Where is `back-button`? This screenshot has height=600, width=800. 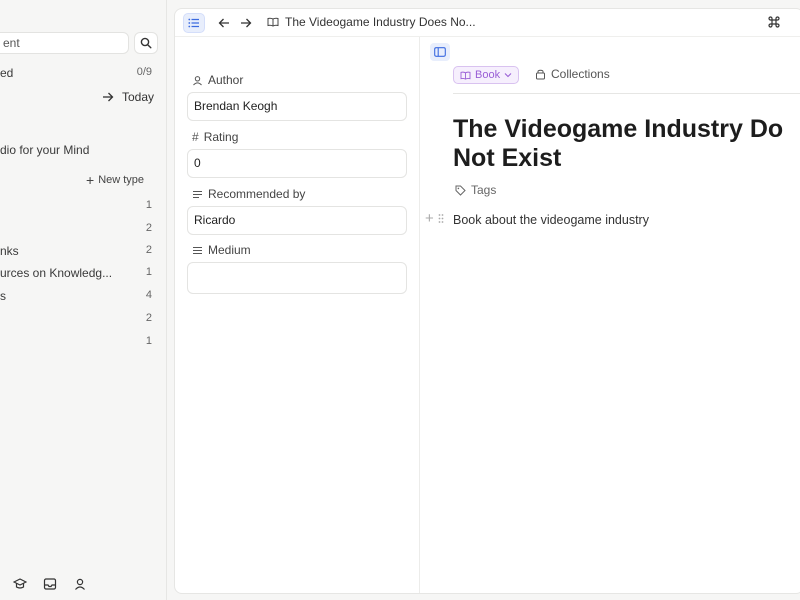
back-button is located at coordinates (224, 23).